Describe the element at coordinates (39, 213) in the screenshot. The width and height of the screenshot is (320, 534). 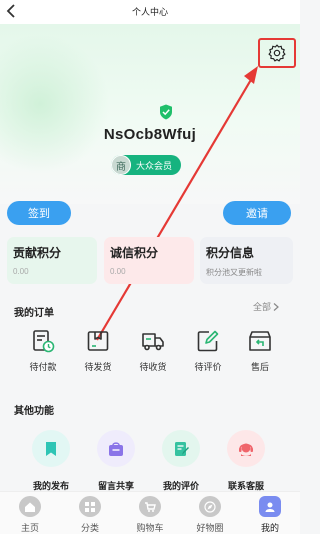
I see `sign-in-button: 签到` at that location.